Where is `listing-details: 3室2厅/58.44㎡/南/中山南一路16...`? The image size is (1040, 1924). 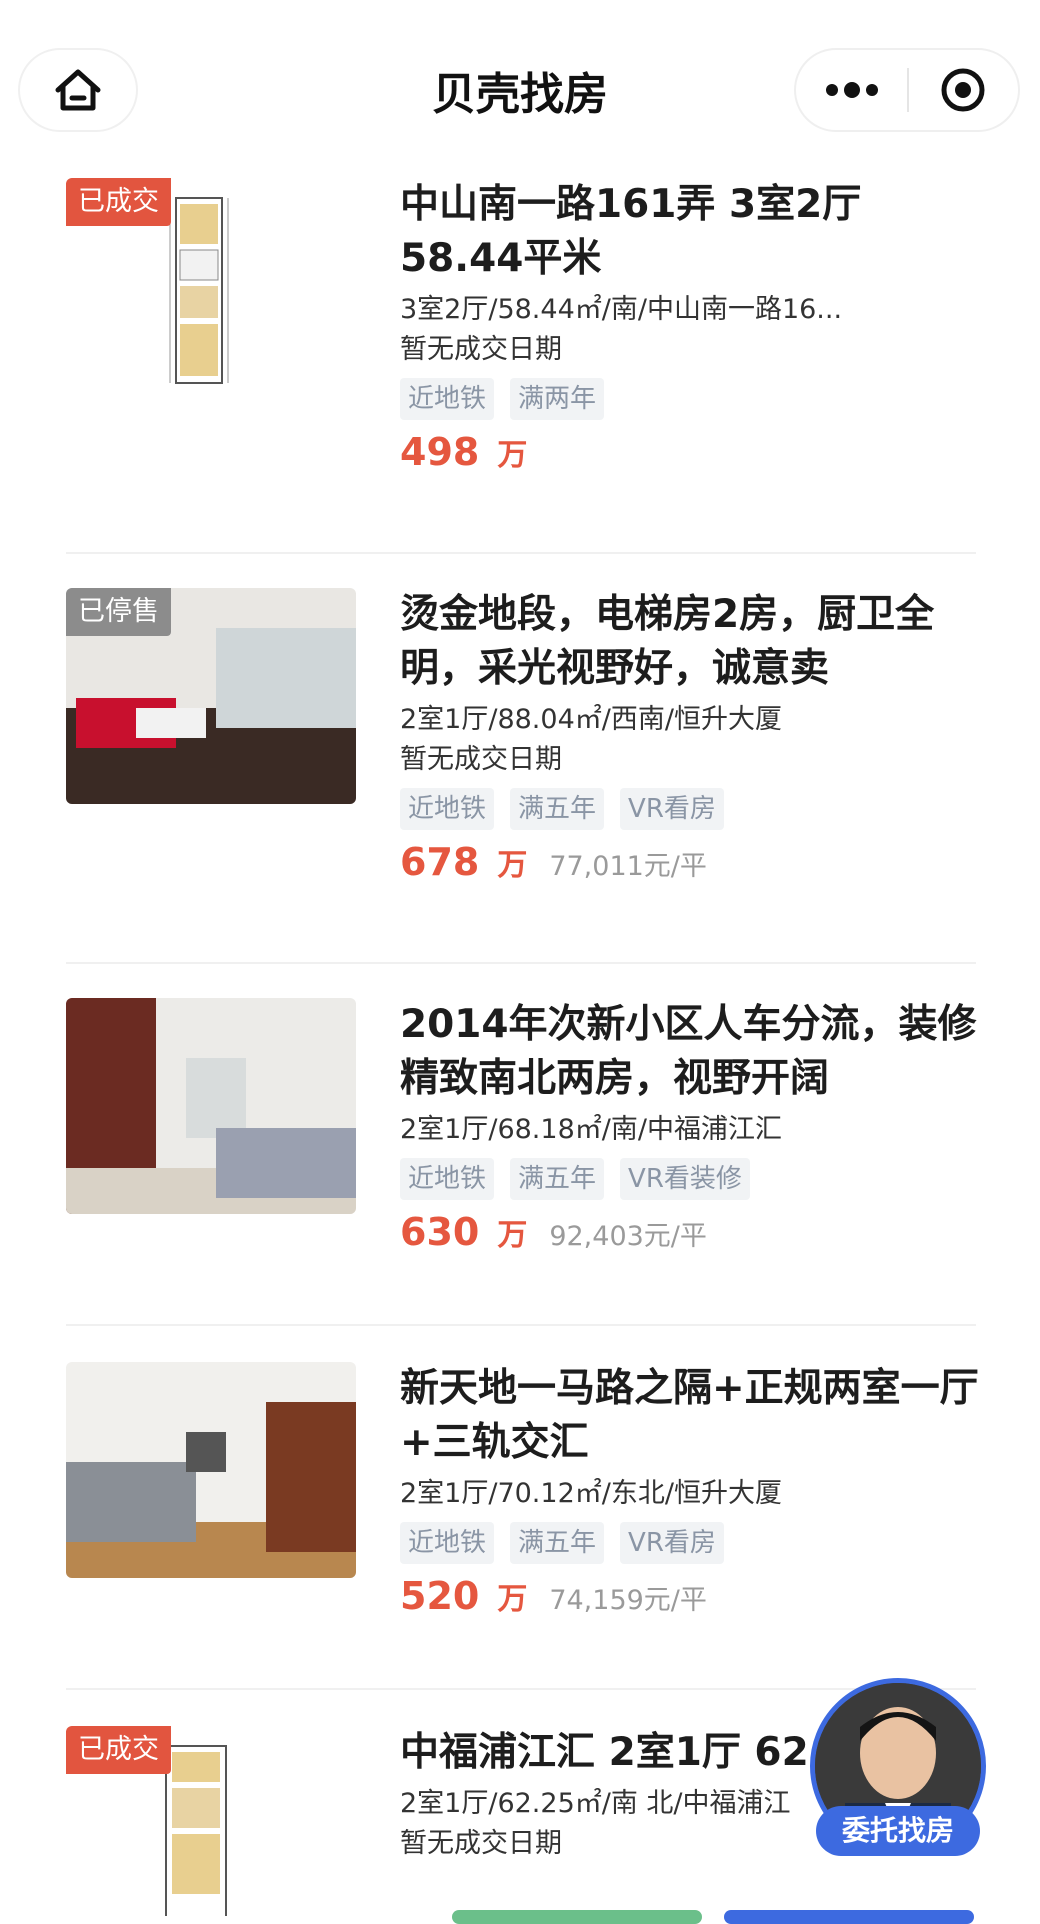
listing-details: 3室2厅/58.44㎡/南/中山南一路16... is located at coordinates (621, 309).